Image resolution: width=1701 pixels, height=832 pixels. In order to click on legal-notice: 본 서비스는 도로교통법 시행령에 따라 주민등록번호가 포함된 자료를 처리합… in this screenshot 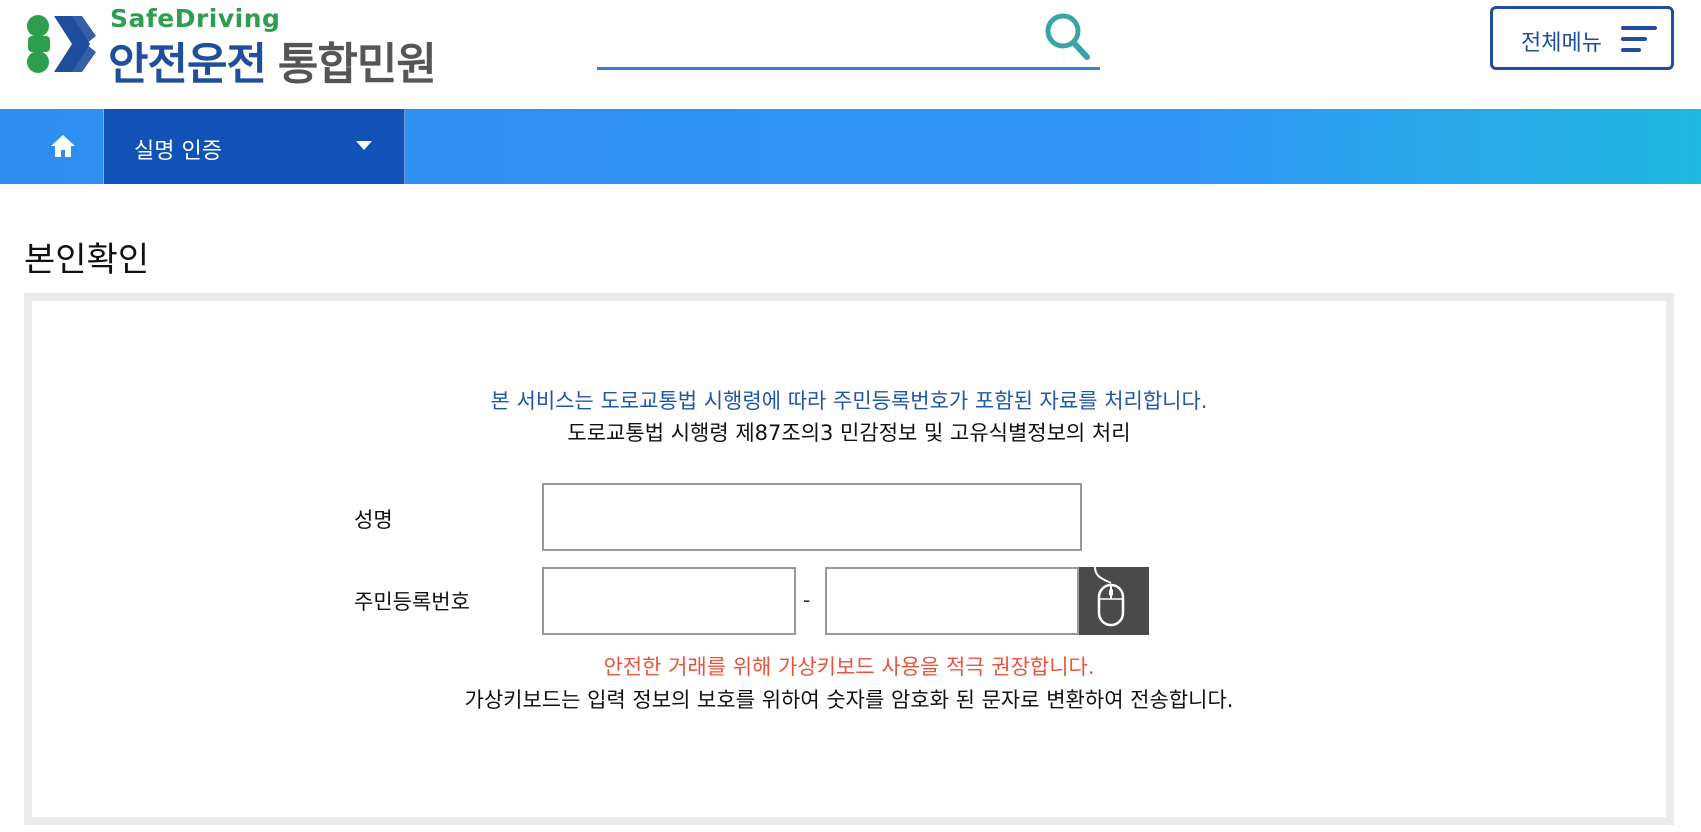, I will do `click(849, 401)`.